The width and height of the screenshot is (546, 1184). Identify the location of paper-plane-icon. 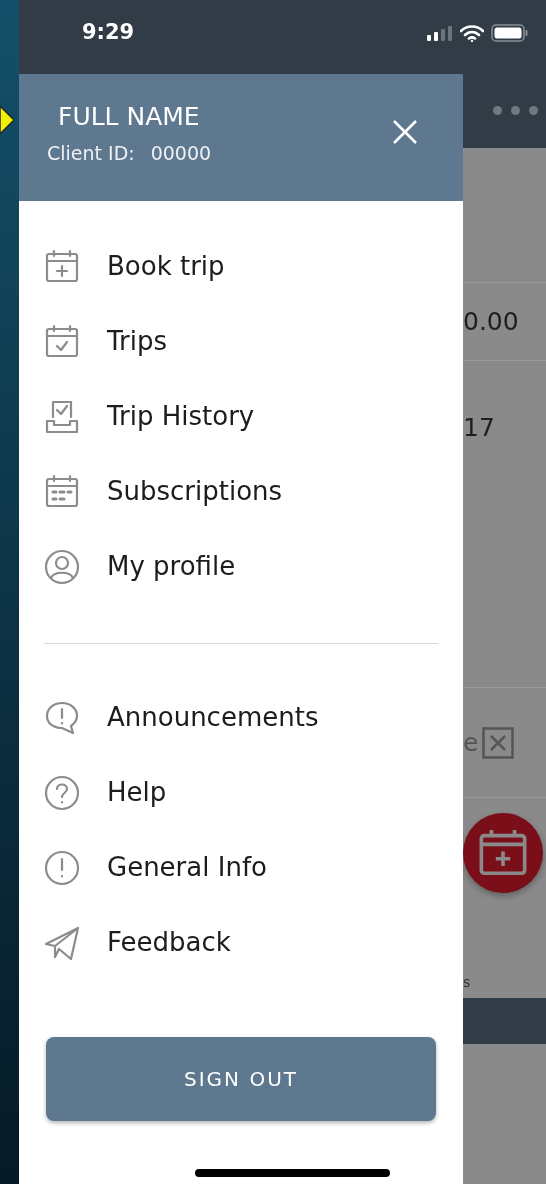
(62, 942).